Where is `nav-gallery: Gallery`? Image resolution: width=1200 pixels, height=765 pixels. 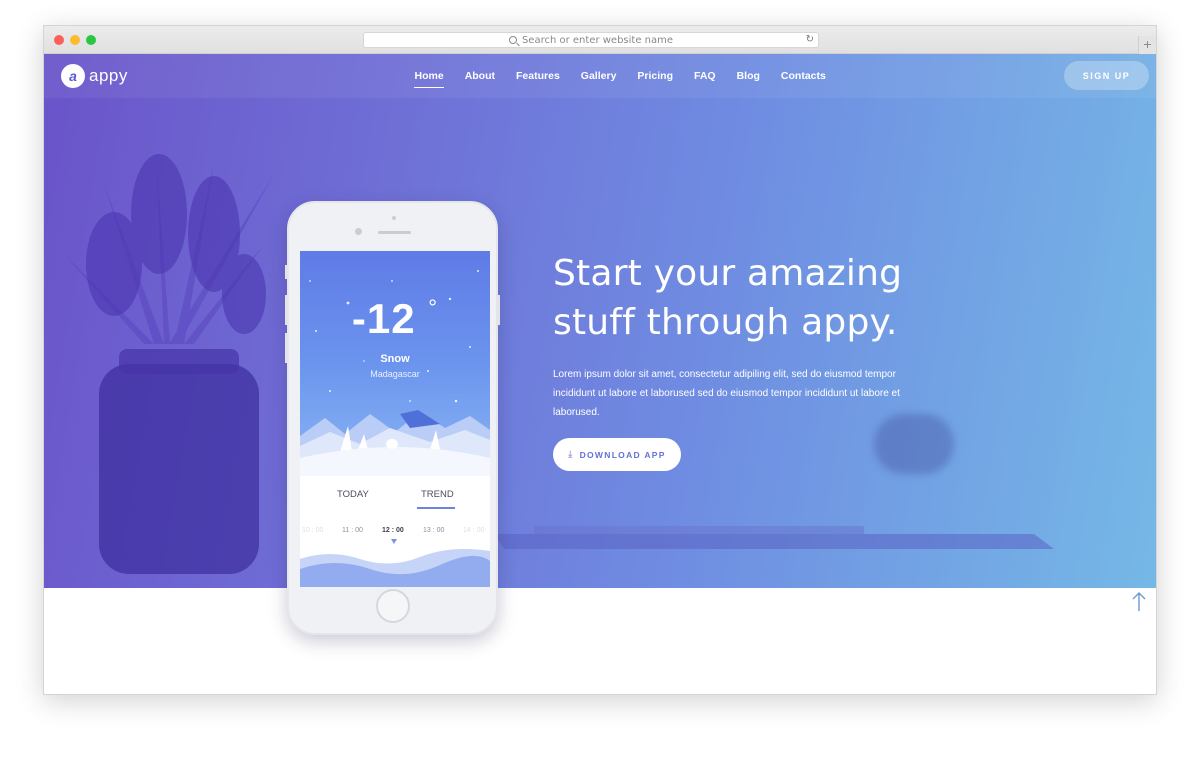 nav-gallery: Gallery is located at coordinates (598, 76).